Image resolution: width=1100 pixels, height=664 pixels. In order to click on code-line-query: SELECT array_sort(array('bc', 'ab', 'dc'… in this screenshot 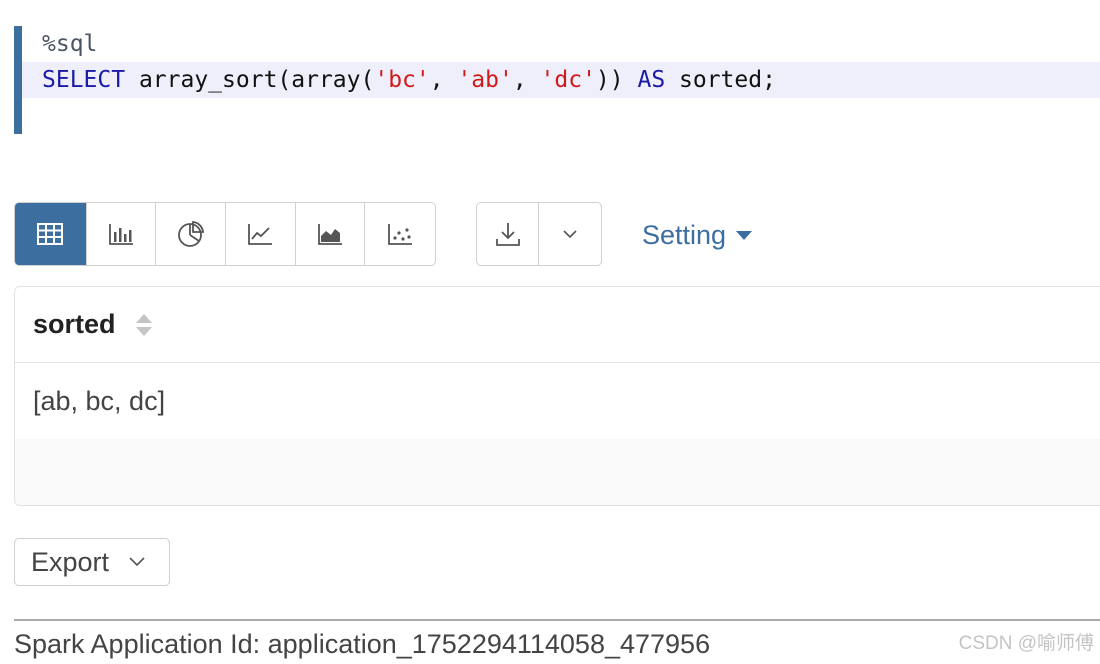, I will do `click(561, 80)`.